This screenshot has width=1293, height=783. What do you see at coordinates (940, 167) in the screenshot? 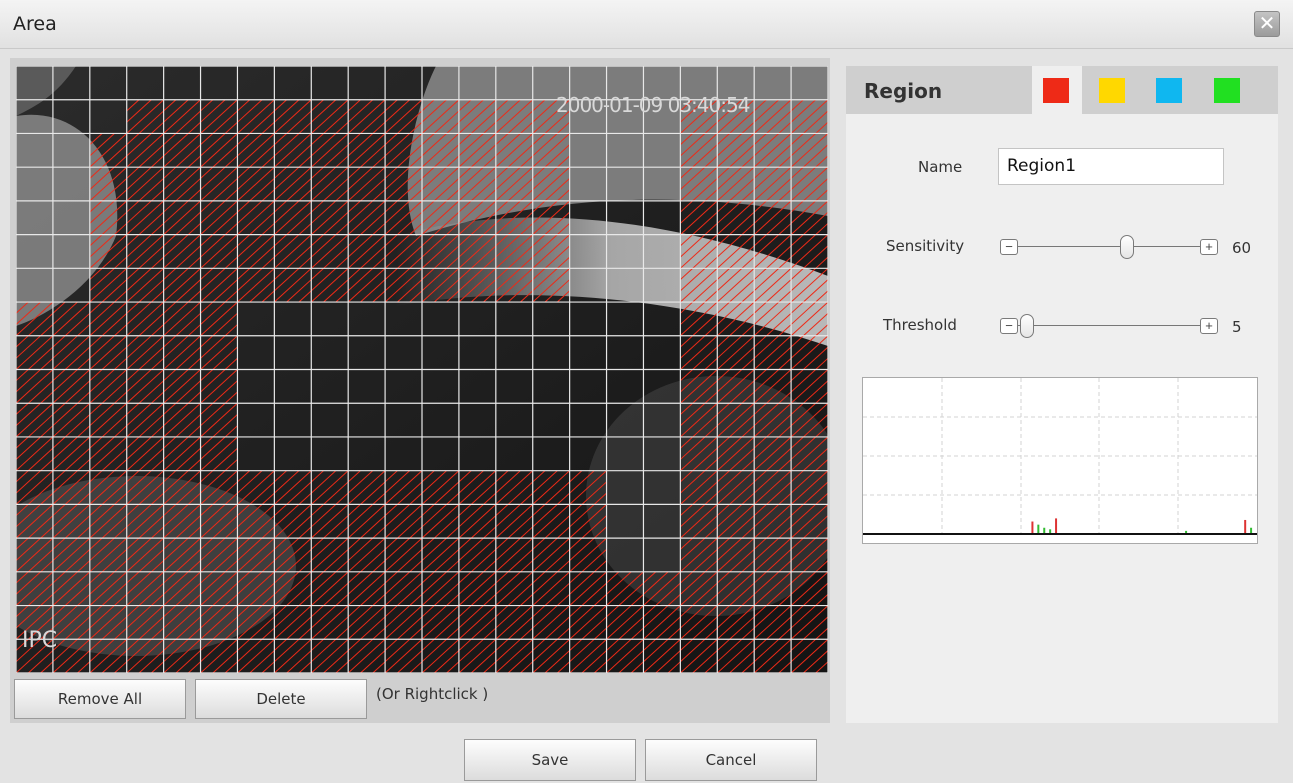
I see `name-label: Name` at bounding box center [940, 167].